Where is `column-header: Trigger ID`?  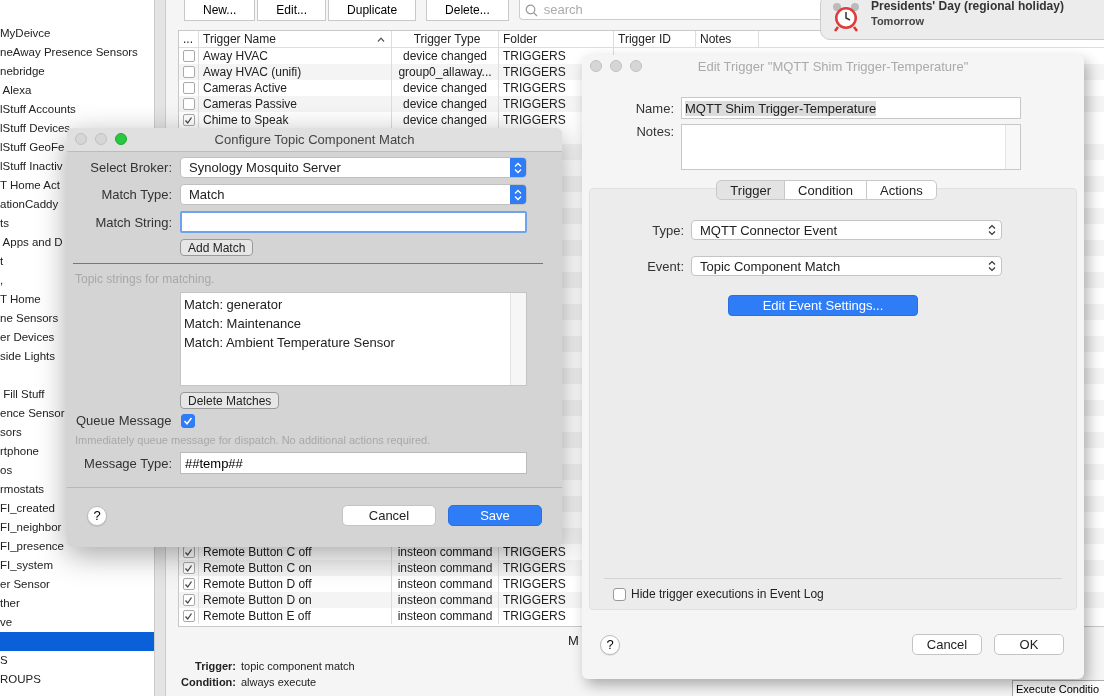
column-header: Trigger ID is located at coordinates (655, 39).